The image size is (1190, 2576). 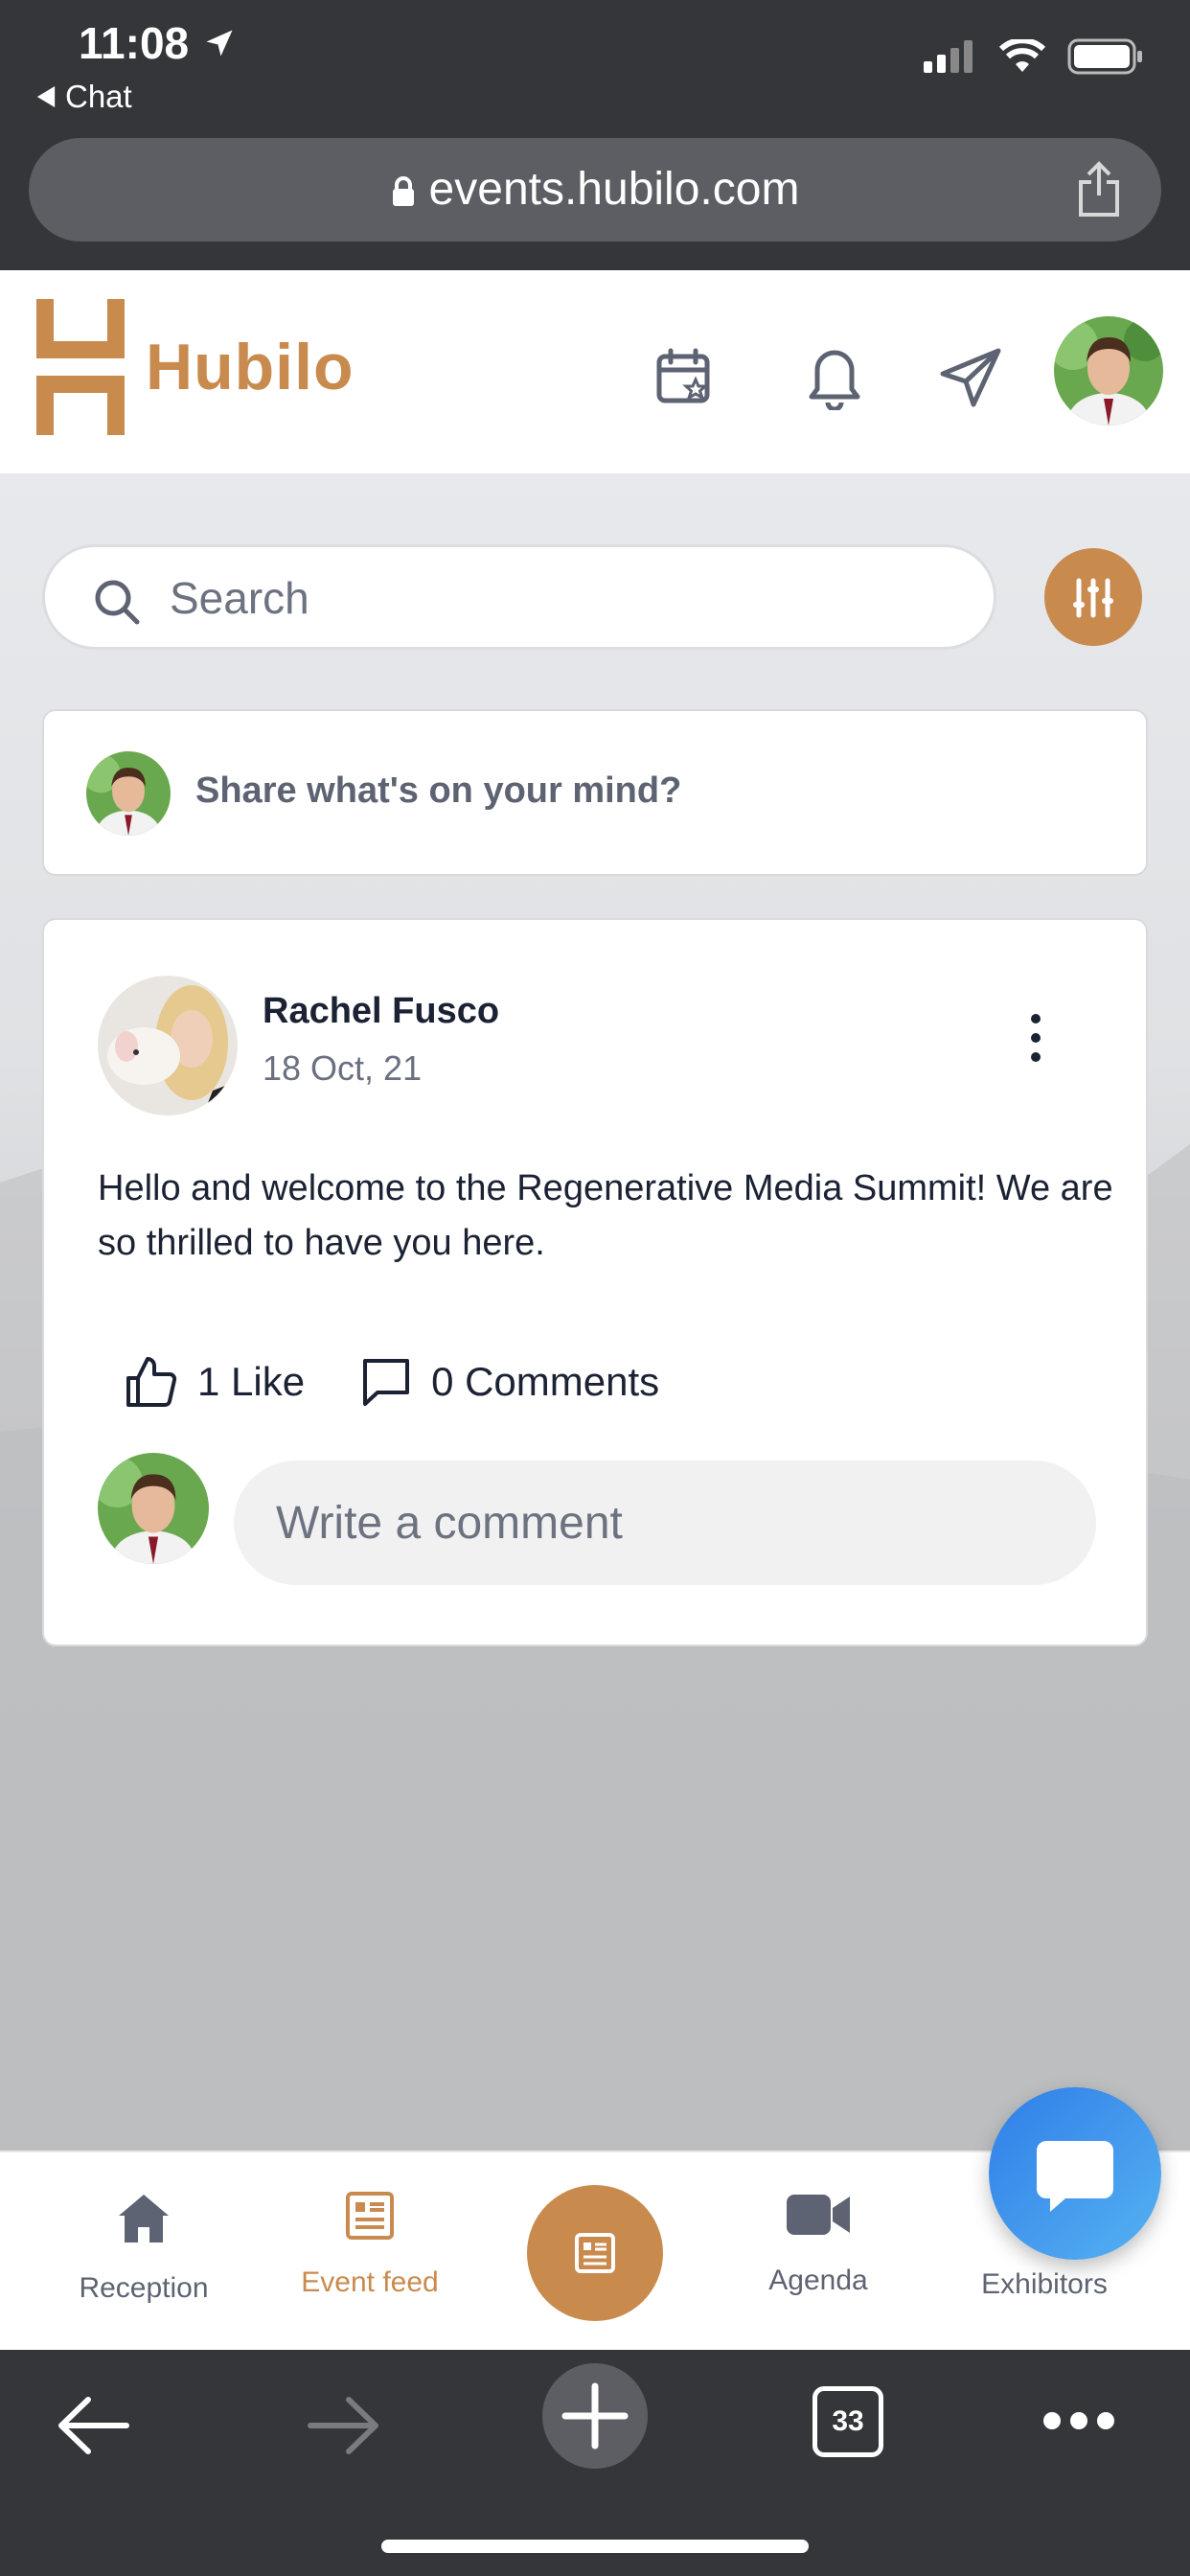 What do you see at coordinates (949, 56) in the screenshot?
I see `signal-icon` at bounding box center [949, 56].